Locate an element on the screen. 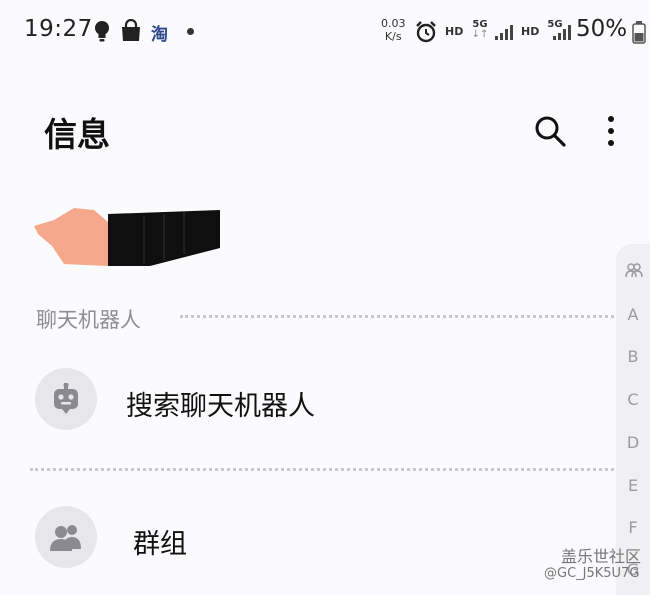 Image resolution: width=650 pixels, height=595 pixels. network-speed-unit: K/s is located at coordinates (393, 36).